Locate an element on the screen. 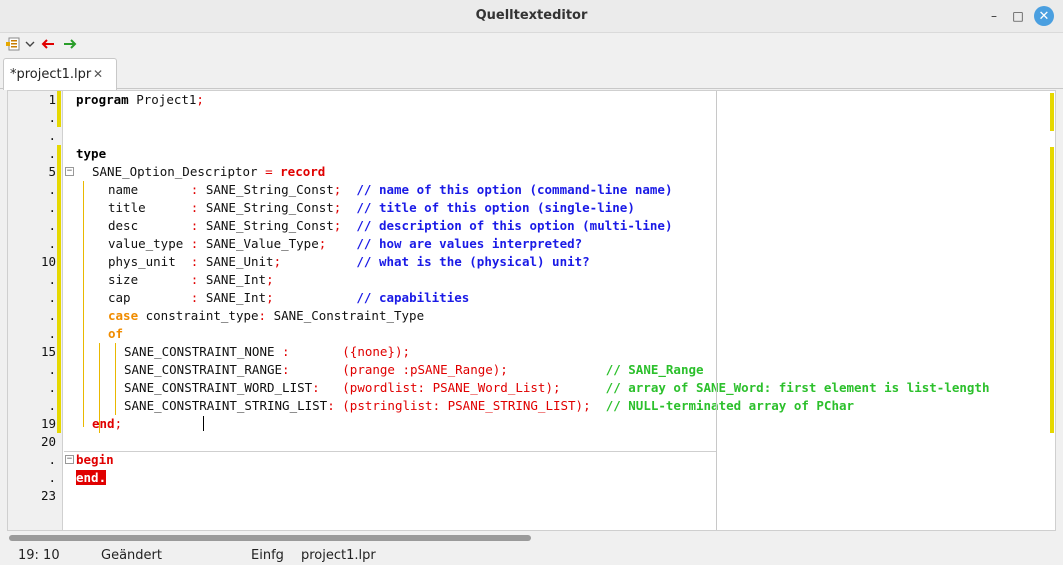 This screenshot has height=565, width=1063. tab-project1: *project1.lpr ✕ is located at coordinates (60, 74).